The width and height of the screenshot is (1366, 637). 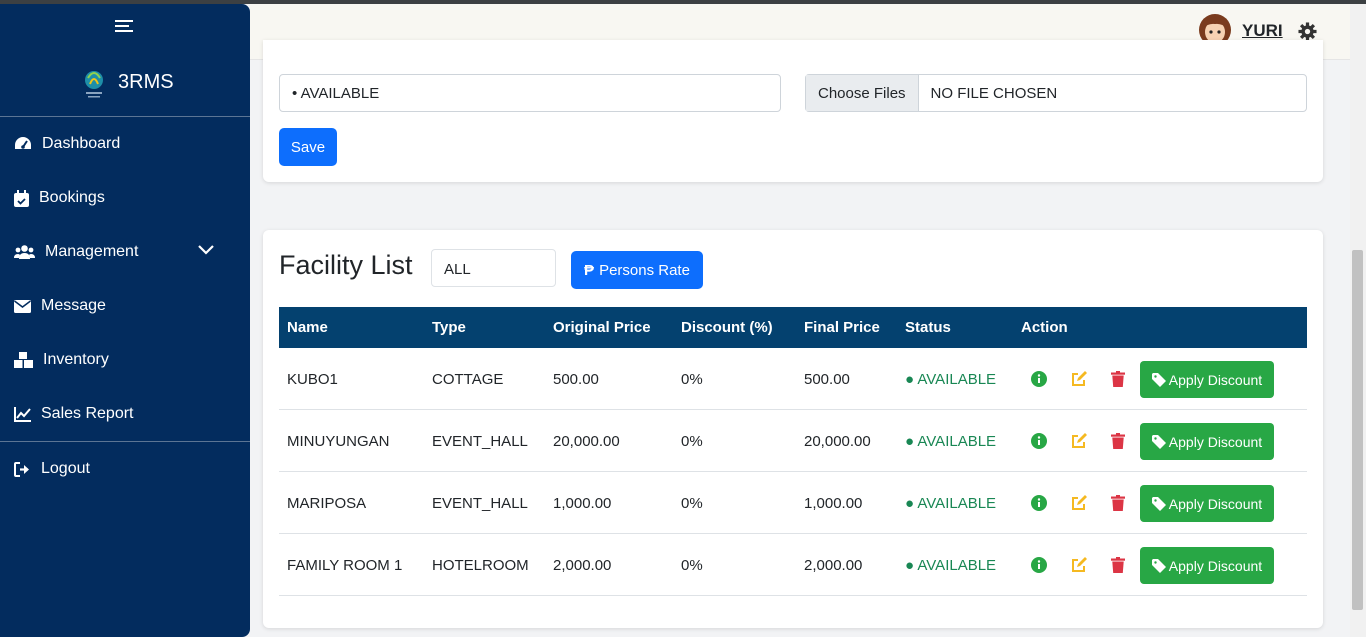 What do you see at coordinates (307, 327) in the screenshot?
I see `column-header: Name` at bounding box center [307, 327].